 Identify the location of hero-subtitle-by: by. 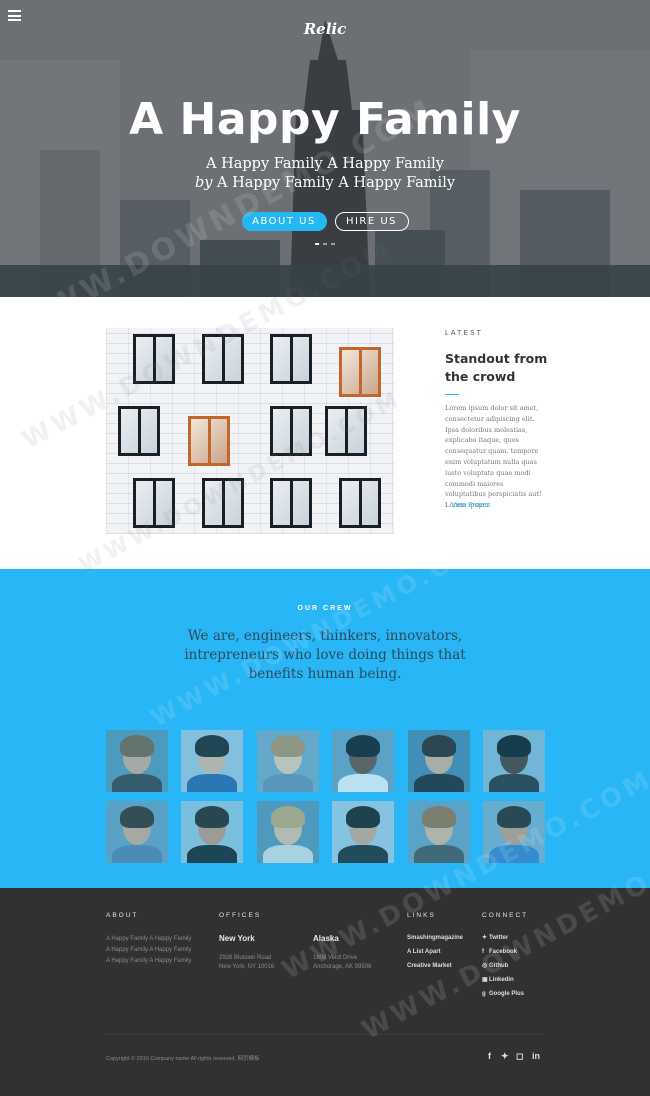
(203, 183).